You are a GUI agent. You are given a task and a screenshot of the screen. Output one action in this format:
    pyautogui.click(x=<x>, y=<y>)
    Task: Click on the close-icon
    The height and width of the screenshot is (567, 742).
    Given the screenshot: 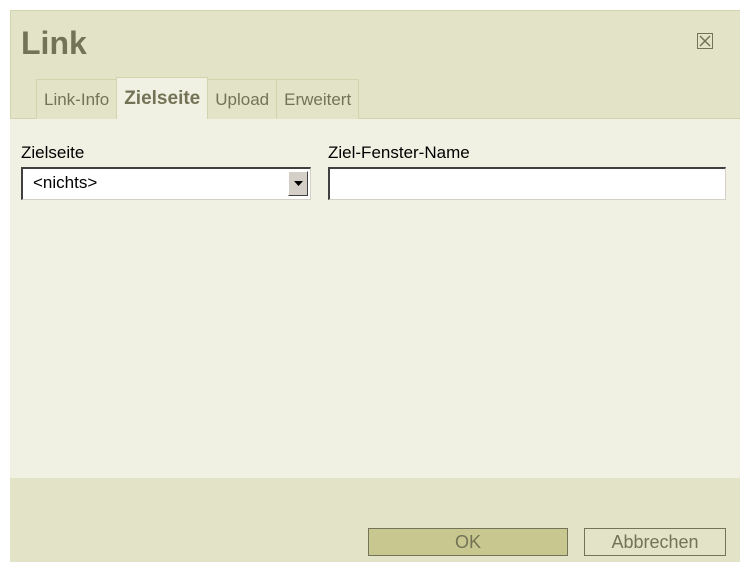 What is the action you would take?
    pyautogui.click(x=705, y=41)
    